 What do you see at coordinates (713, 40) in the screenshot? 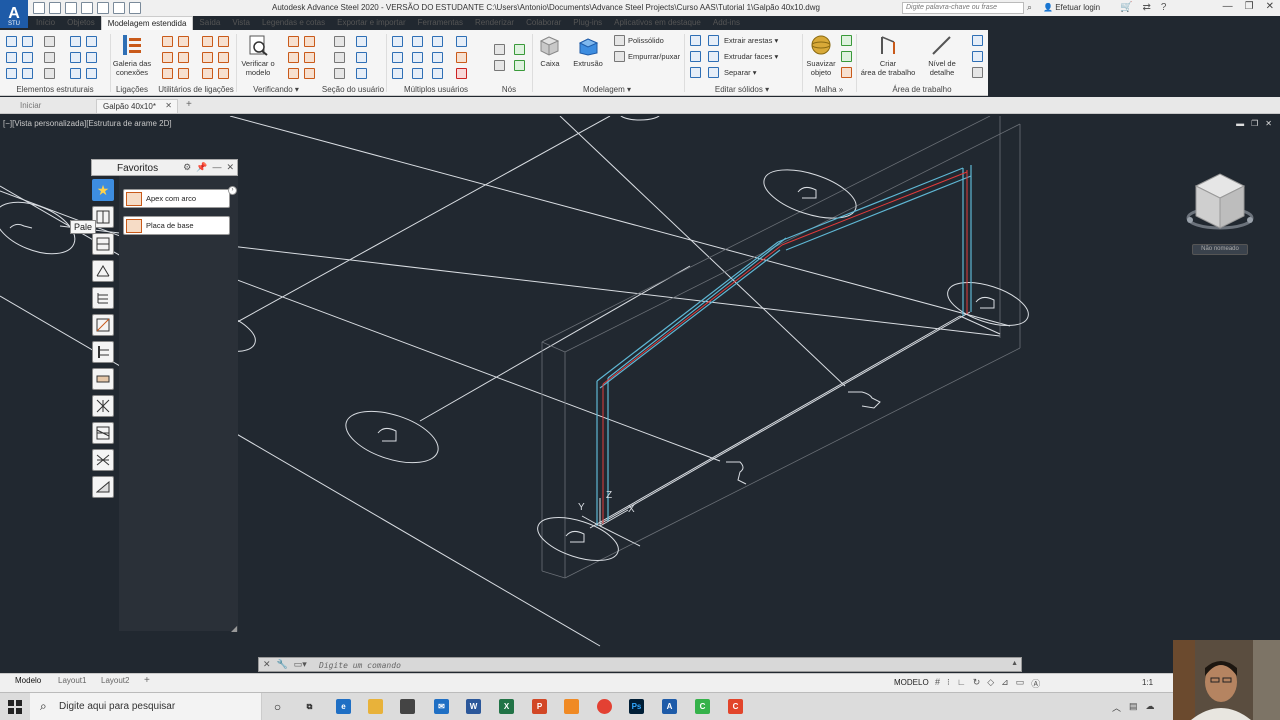
I see `extract-edges-icon` at bounding box center [713, 40].